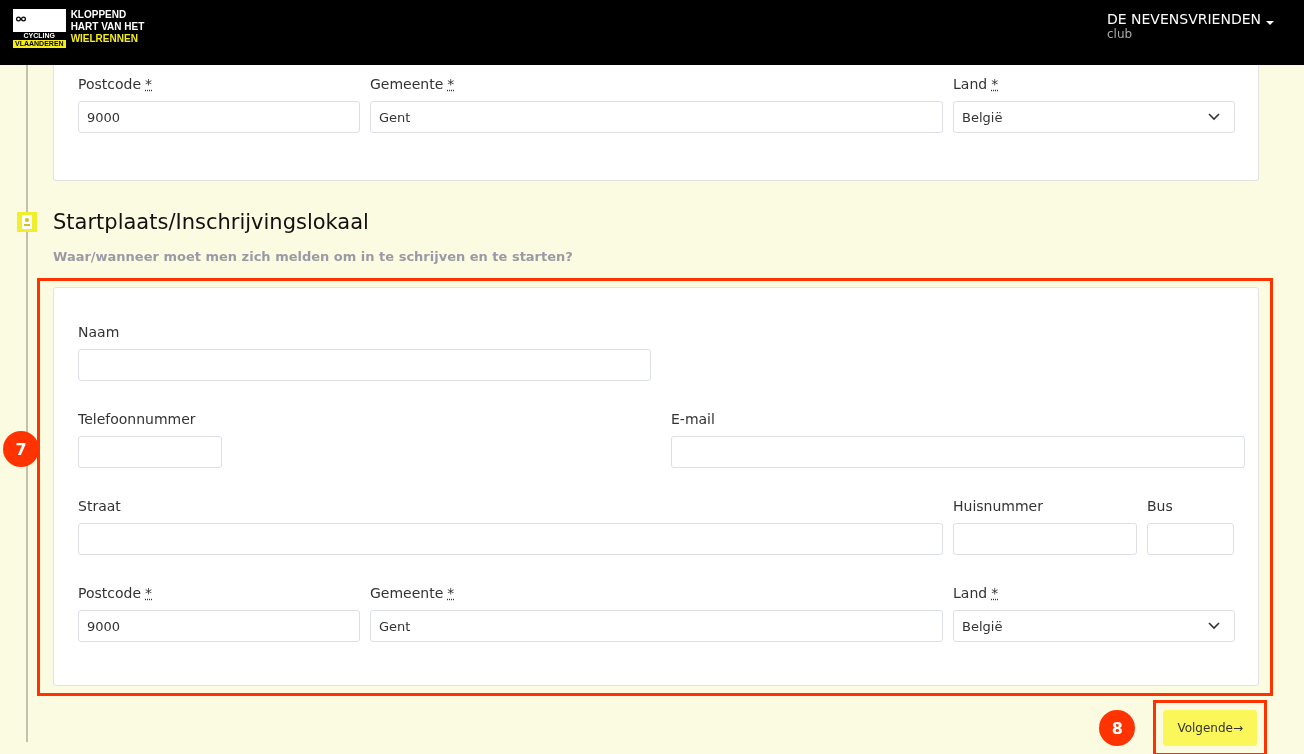 The width and height of the screenshot is (1304, 754). What do you see at coordinates (107, 27) in the screenshot?
I see `logo-text: HART VAN HET` at bounding box center [107, 27].